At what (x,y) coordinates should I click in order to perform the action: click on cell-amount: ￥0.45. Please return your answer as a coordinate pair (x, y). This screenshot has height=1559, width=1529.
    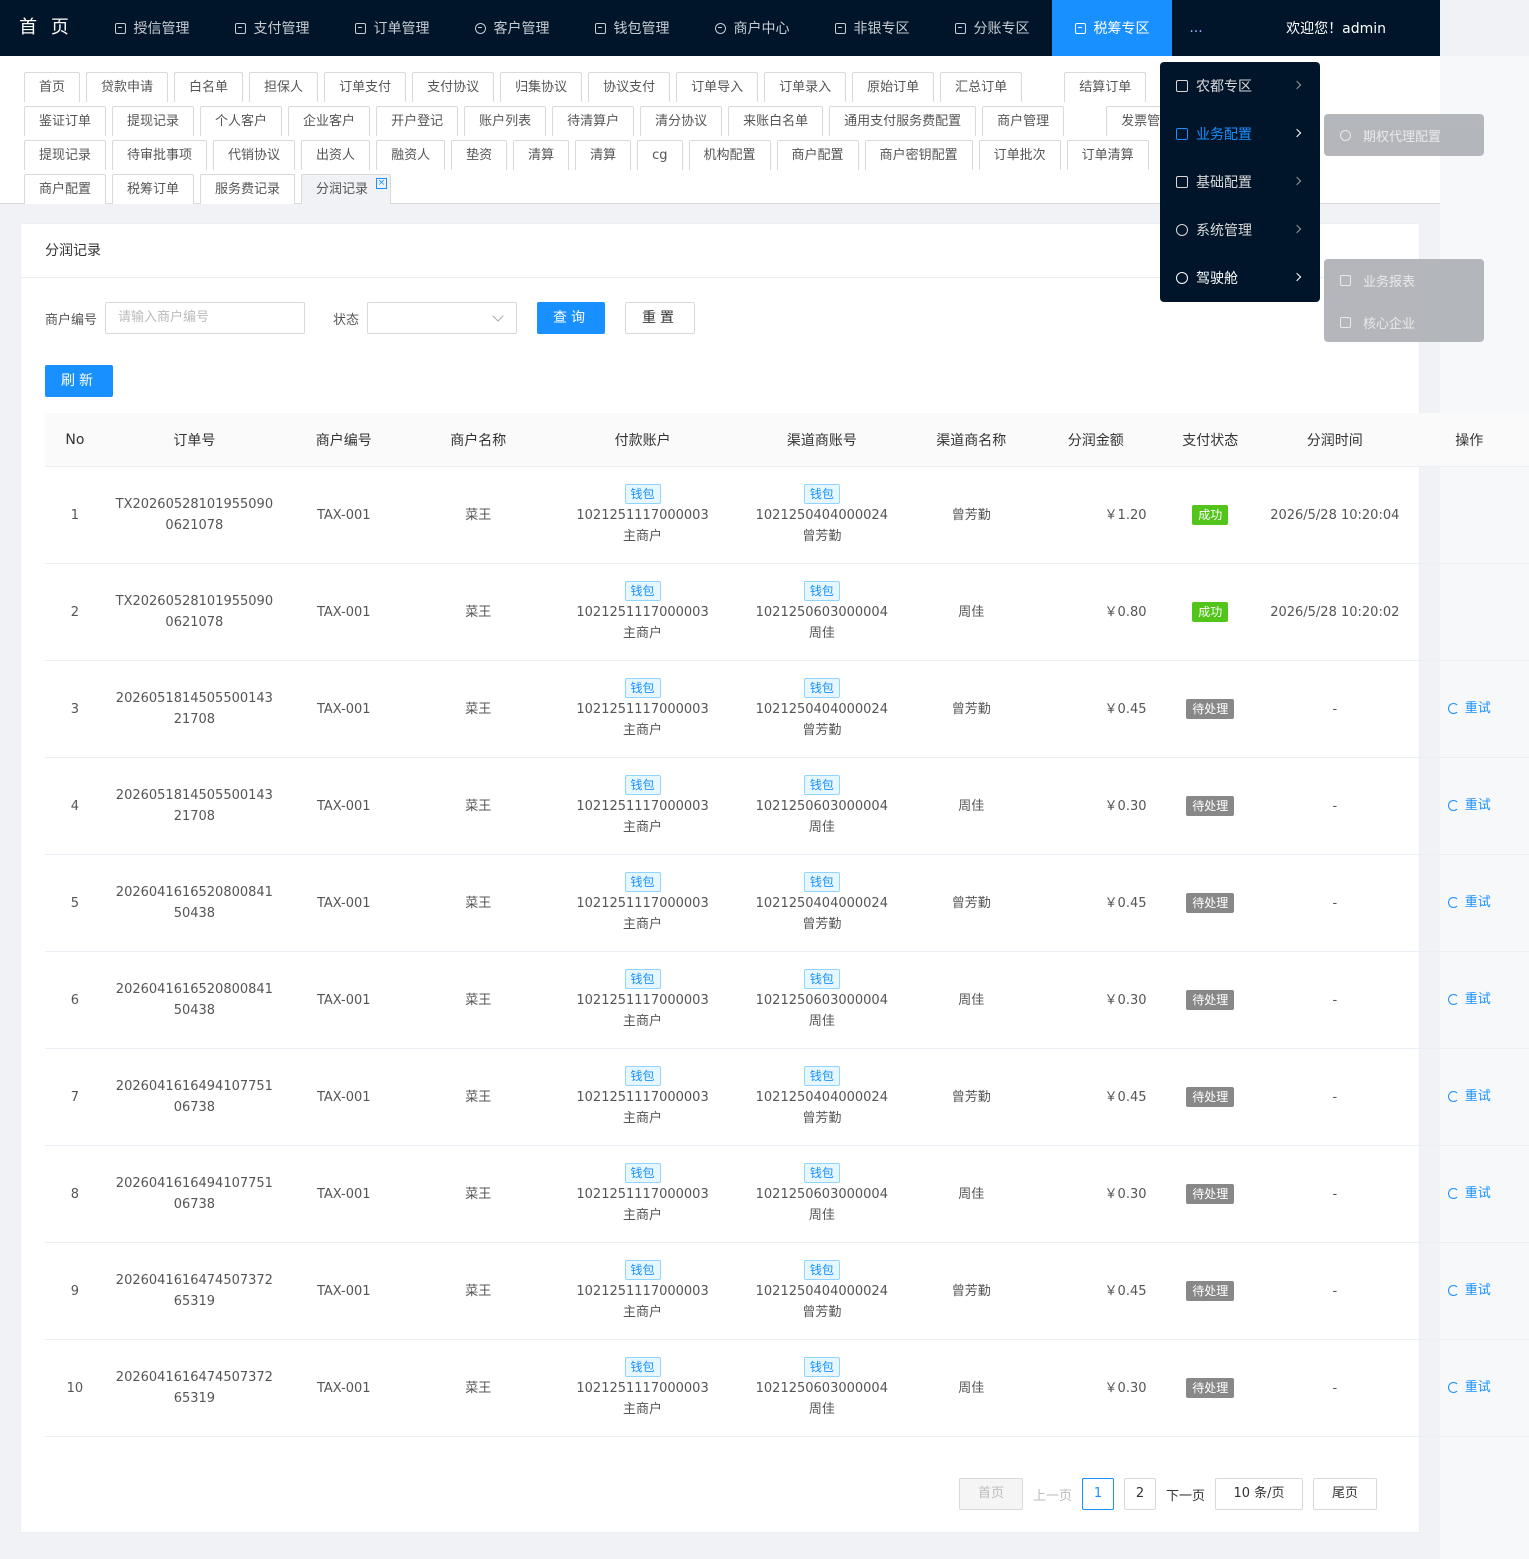
    Looking at the image, I should click on (1125, 903).